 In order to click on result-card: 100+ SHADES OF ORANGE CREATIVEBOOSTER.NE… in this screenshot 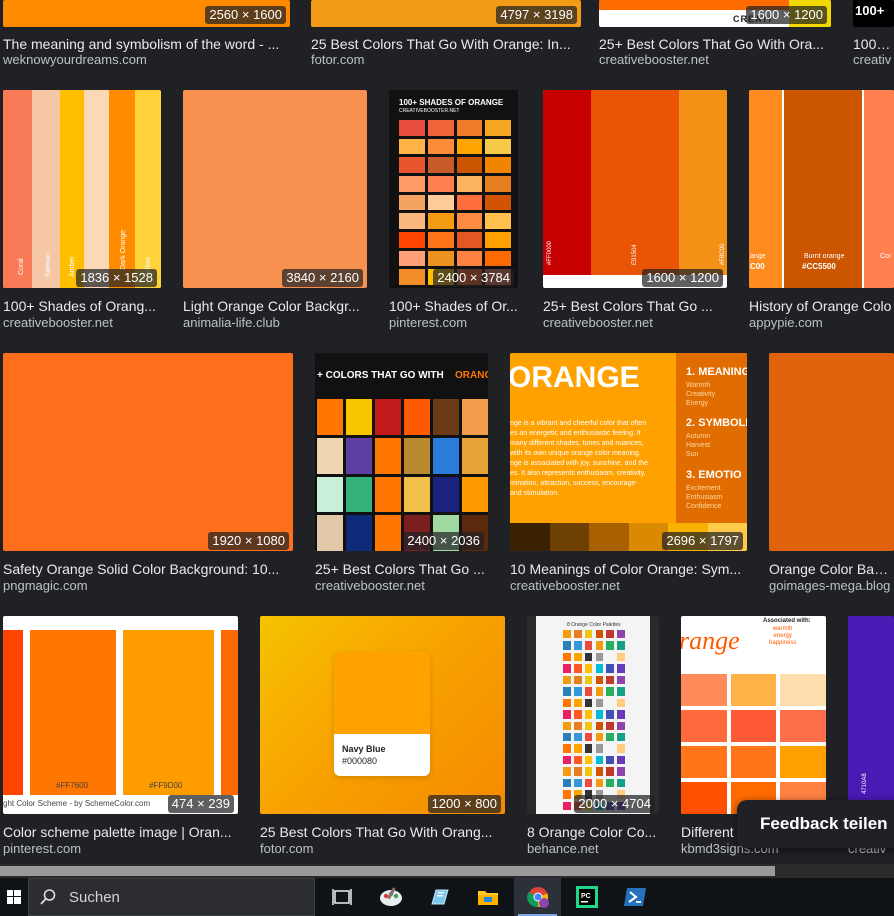, I will do `click(453, 212)`.